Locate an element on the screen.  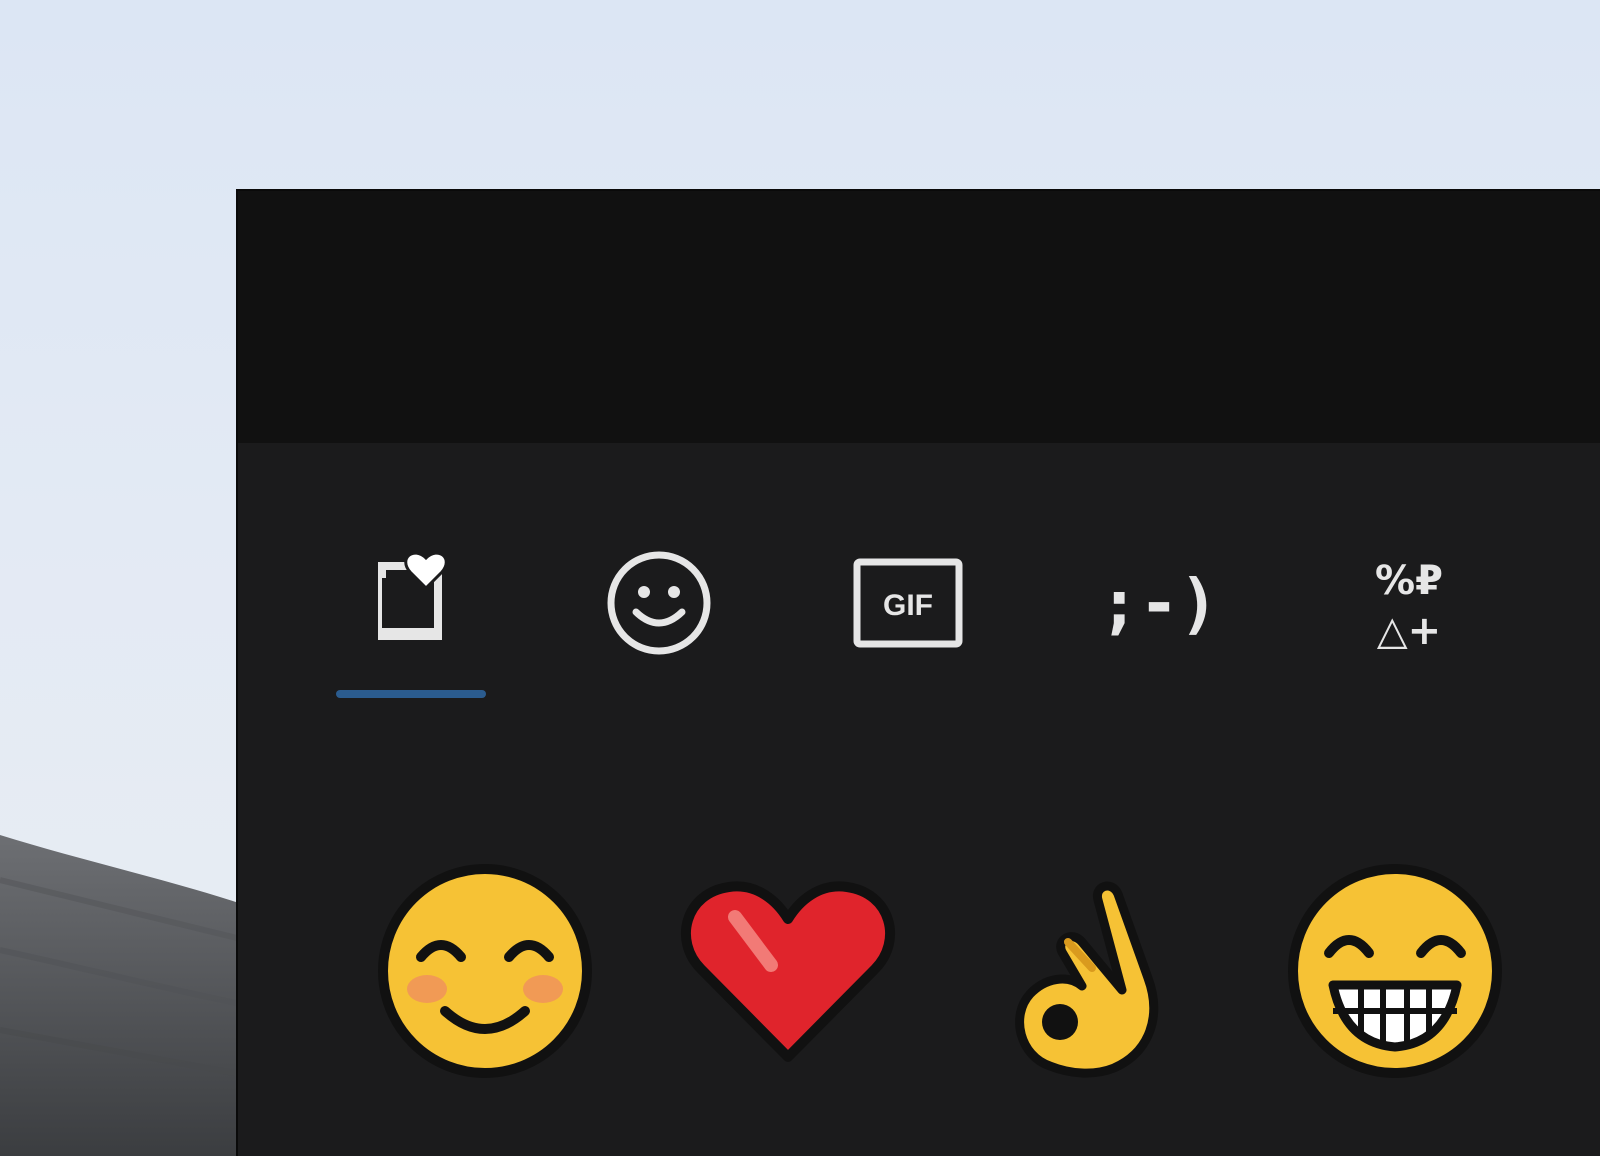
symbols-icon: %₽ △+ is located at coordinates (1409, 606).